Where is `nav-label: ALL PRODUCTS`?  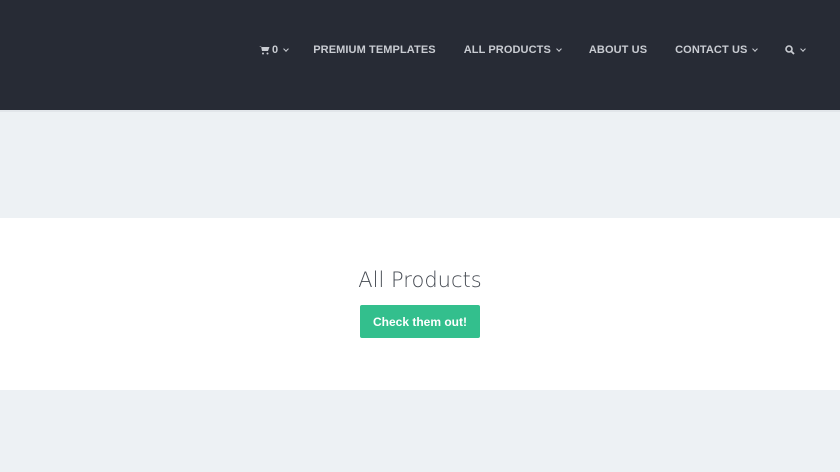
nav-label: ALL PRODUCTS is located at coordinates (507, 50).